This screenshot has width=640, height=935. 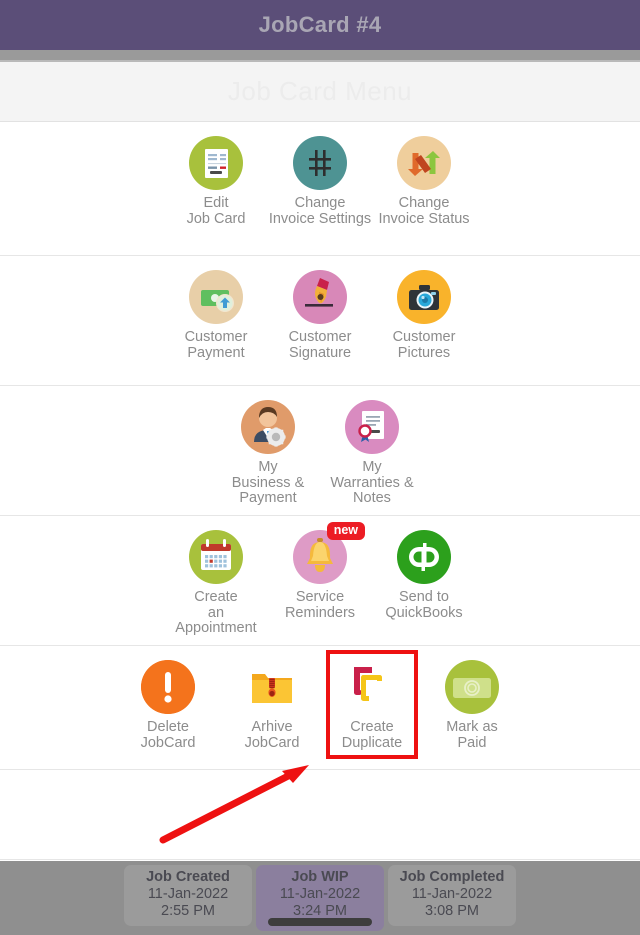 What do you see at coordinates (452, 877) in the screenshot?
I see `footer-card-title: Job Completed` at bounding box center [452, 877].